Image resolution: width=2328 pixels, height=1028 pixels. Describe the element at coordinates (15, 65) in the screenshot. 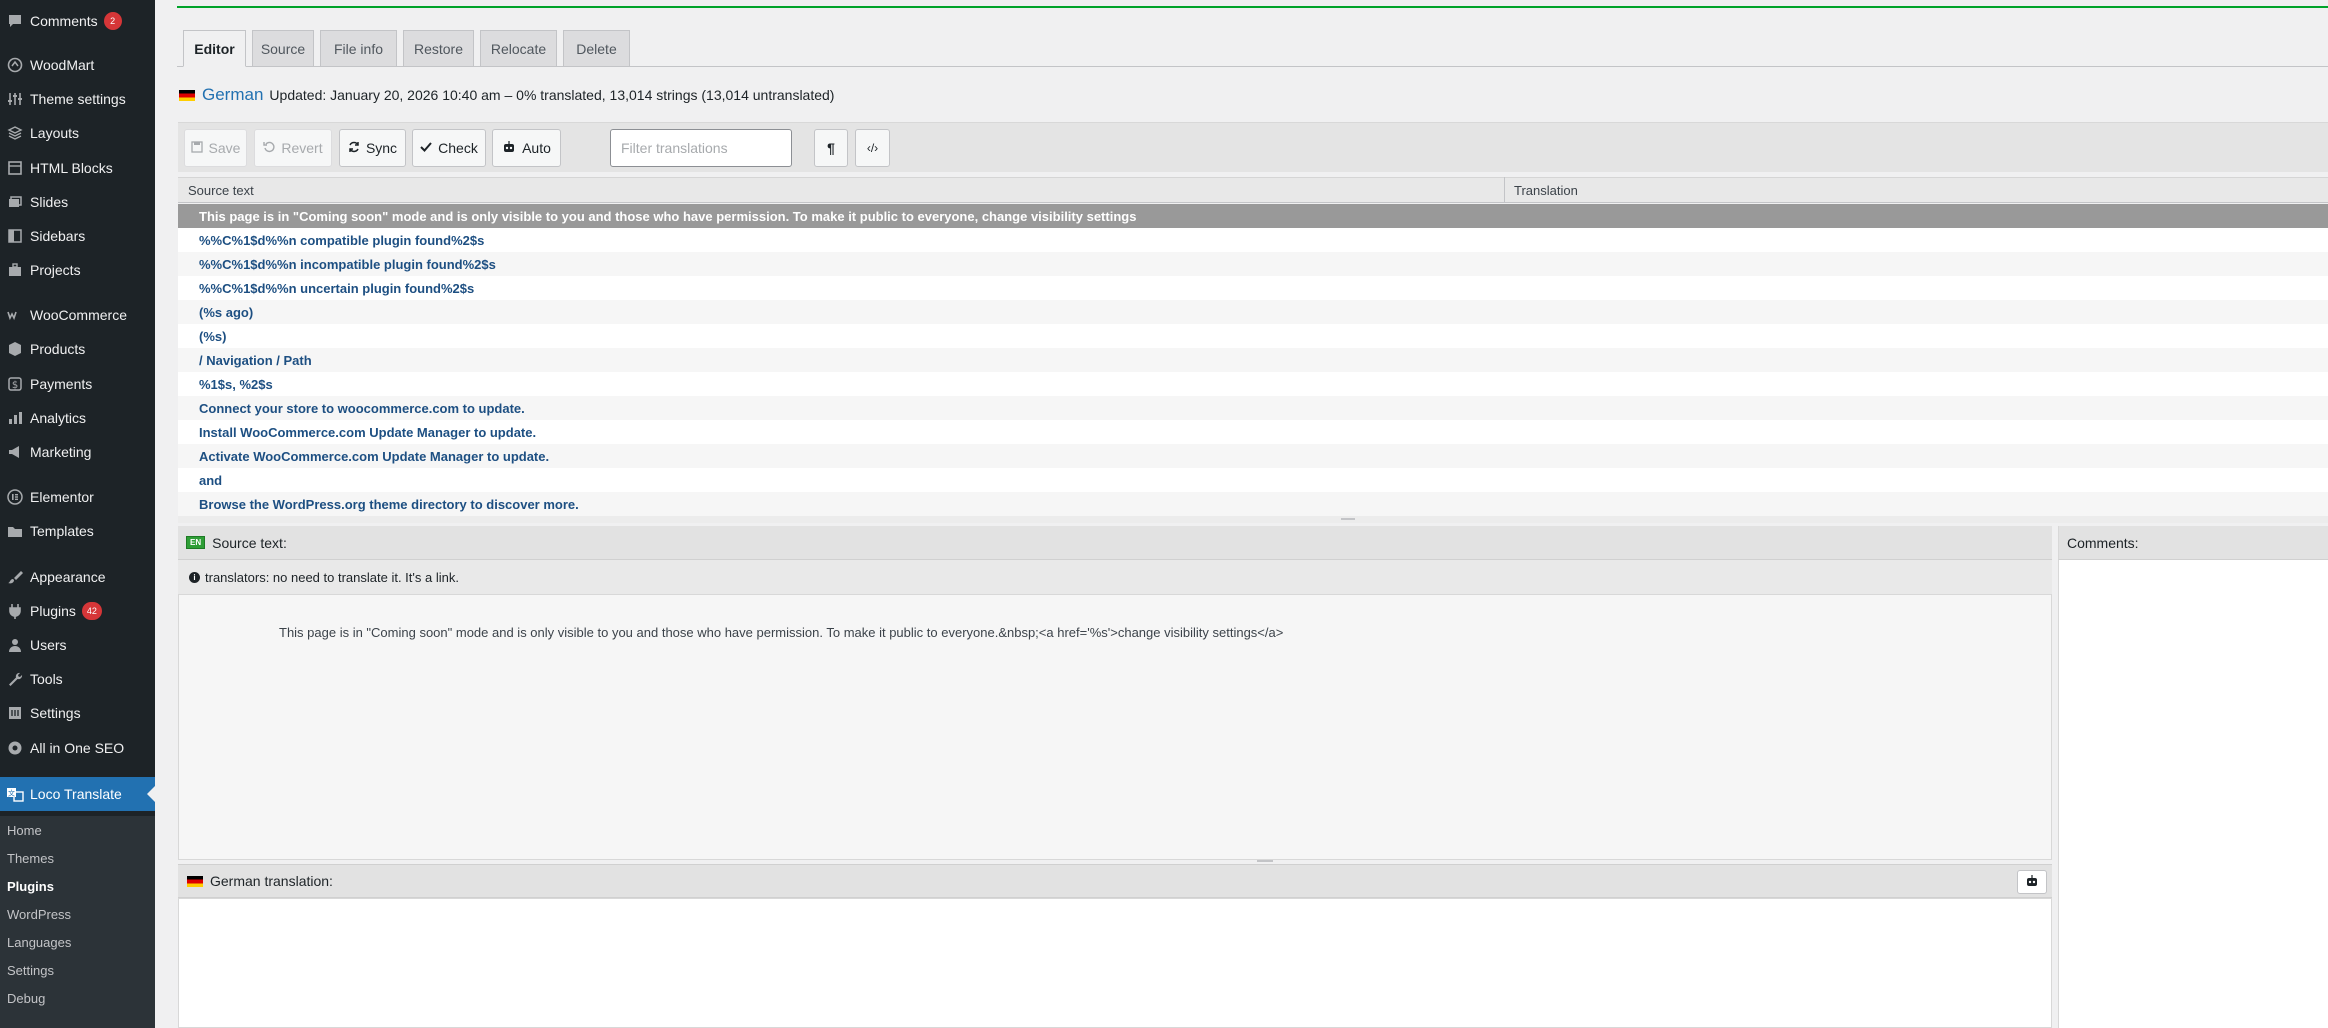

I see `woodmart-icon` at that location.